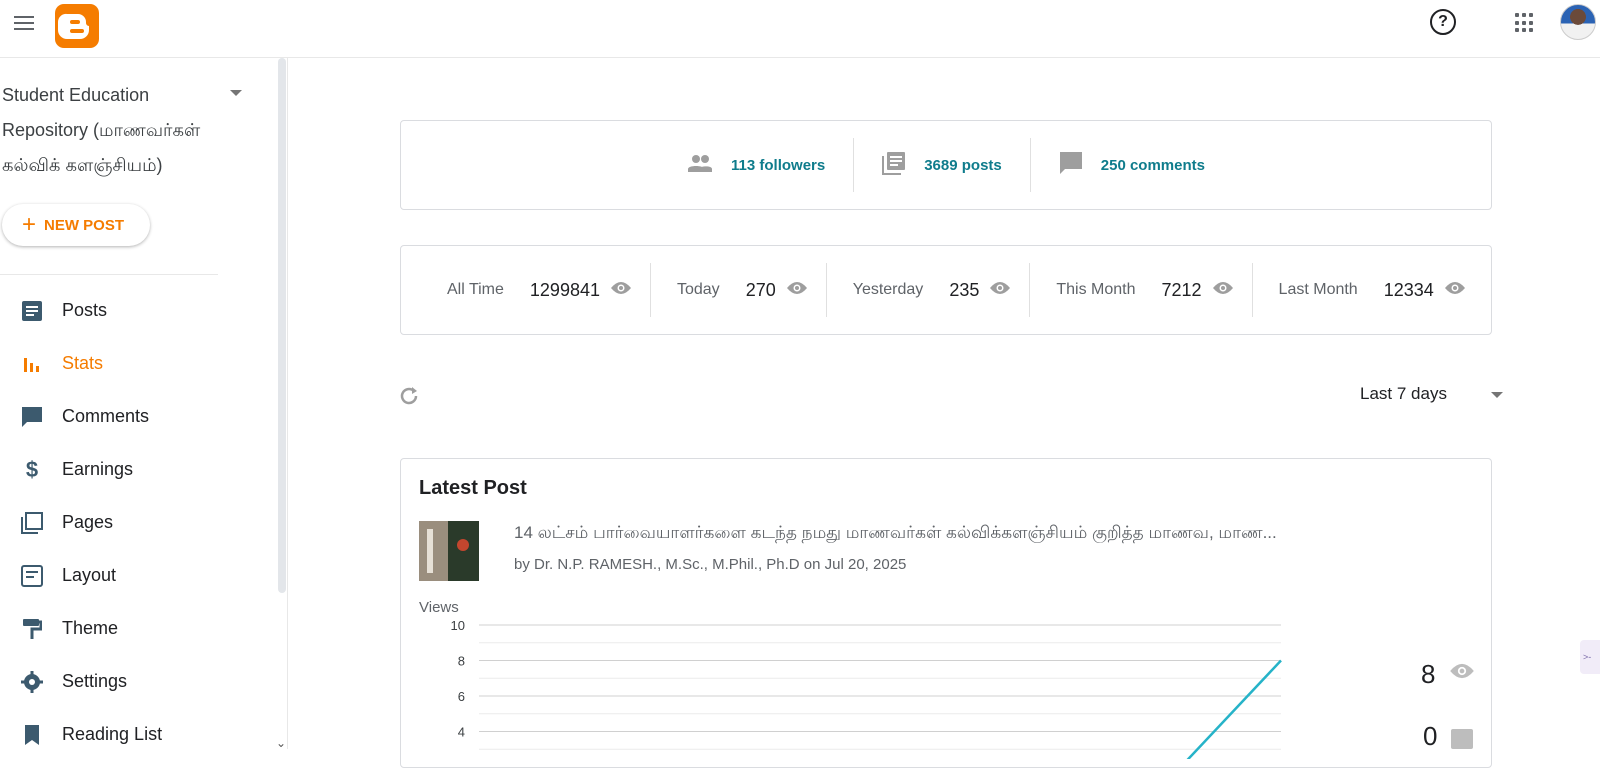 This screenshot has height=768, width=1600. I want to click on user-avatar, so click(1578, 22).